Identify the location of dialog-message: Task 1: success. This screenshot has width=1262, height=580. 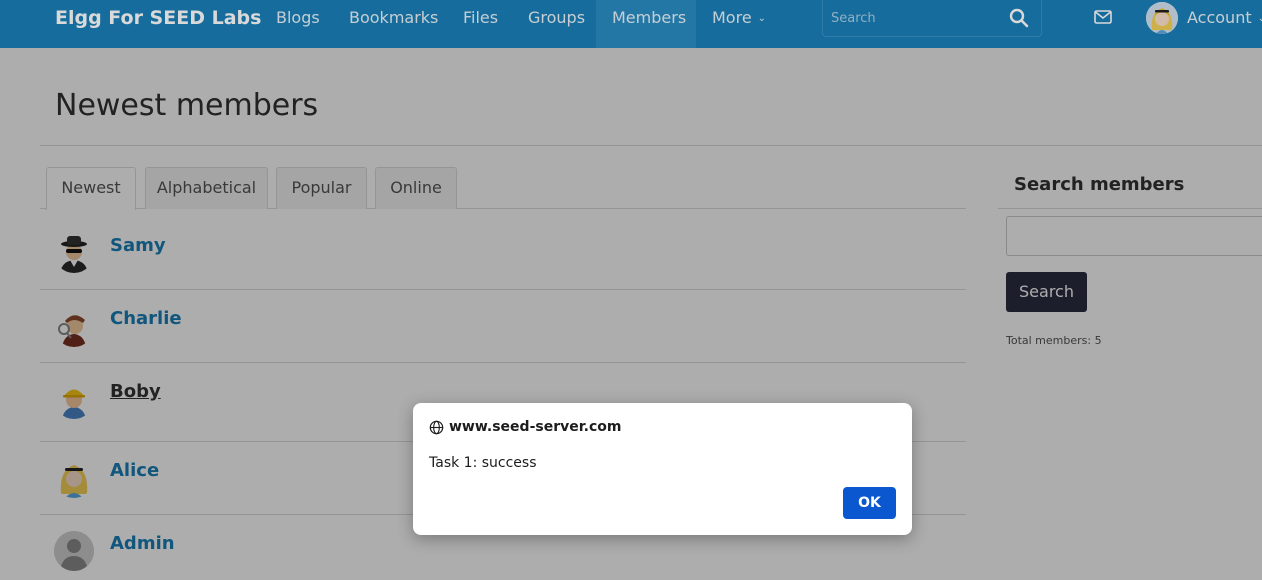
(483, 463).